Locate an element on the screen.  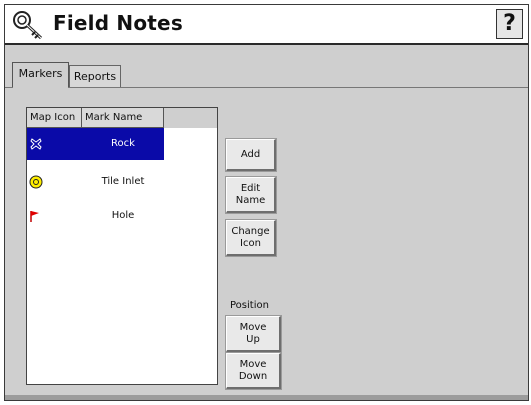
yellow-circle-marker-icon is located at coordinates (36, 182).